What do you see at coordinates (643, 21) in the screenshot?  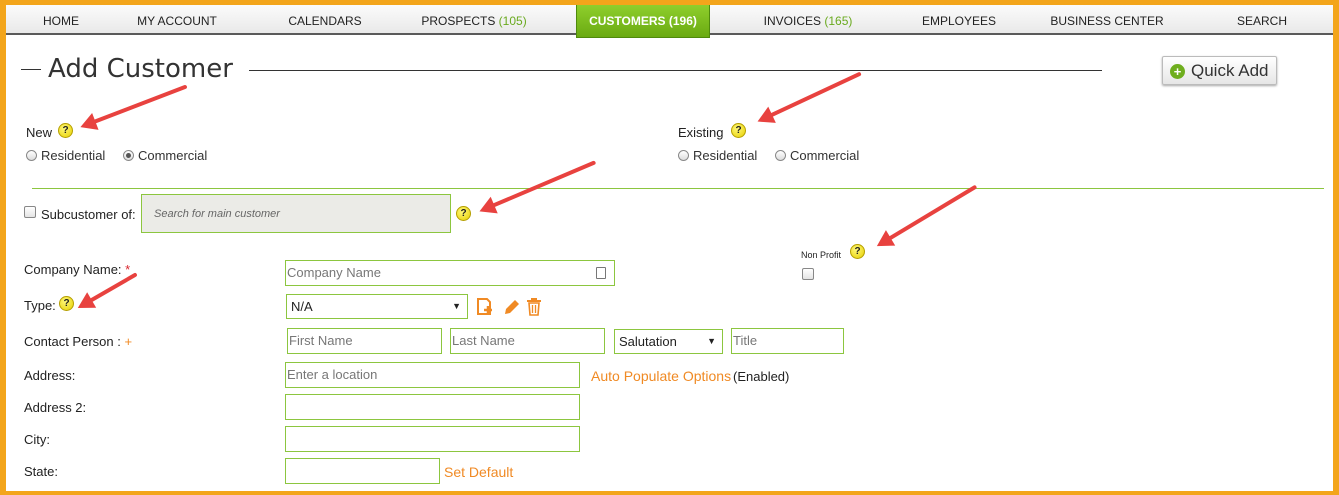 I see `nav-customers: CUSTOMERS (196)` at bounding box center [643, 21].